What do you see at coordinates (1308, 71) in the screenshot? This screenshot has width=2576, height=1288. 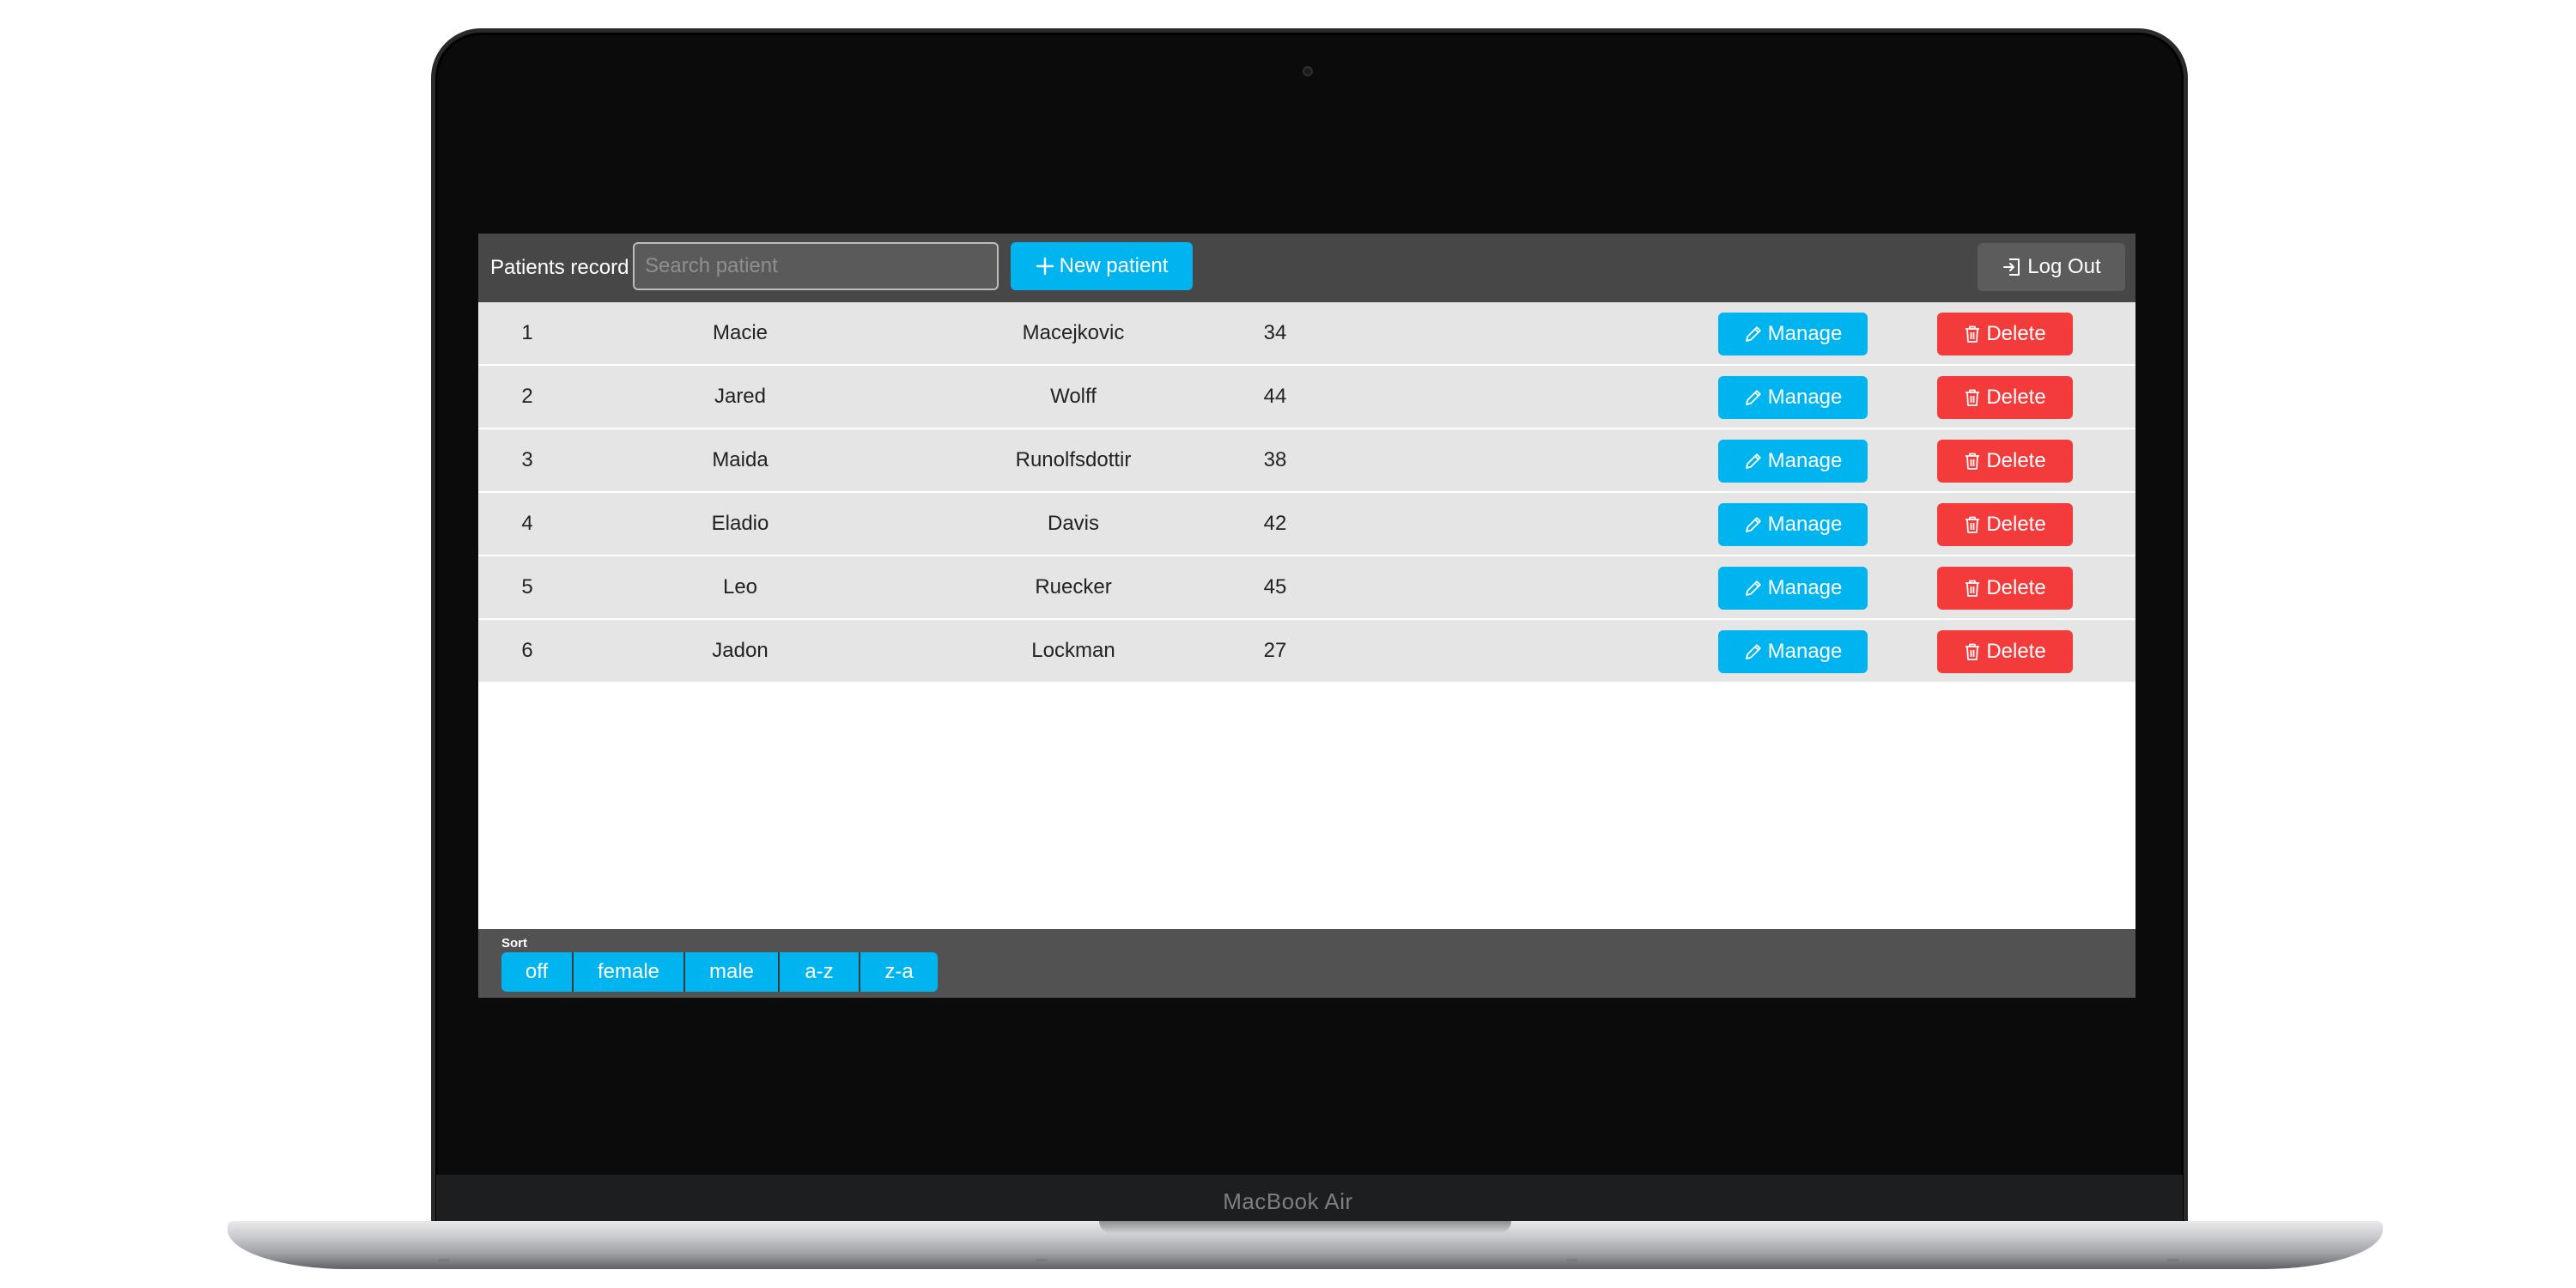 I see `camera-icon` at bounding box center [1308, 71].